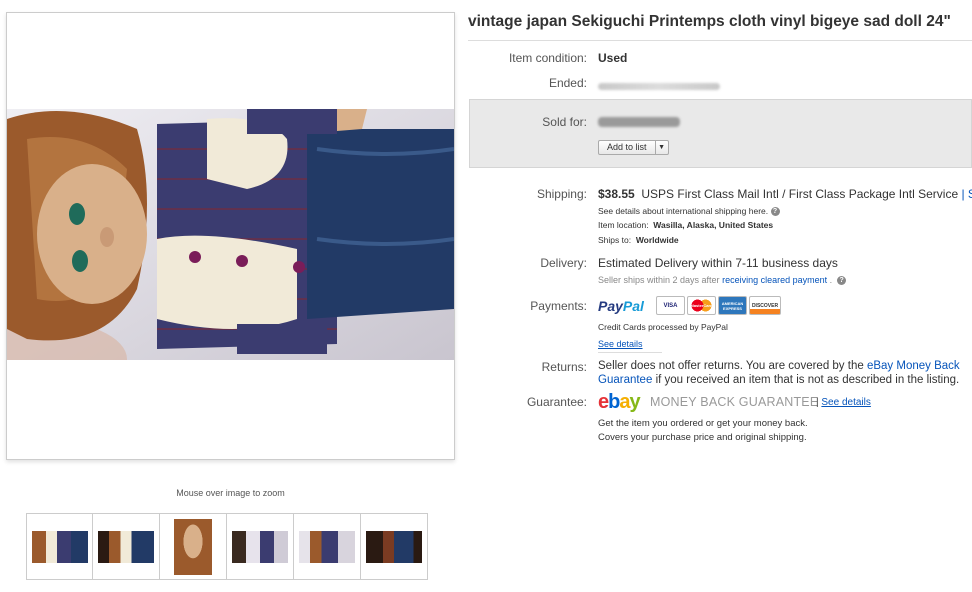  I want to click on item-location-label: Item location:, so click(623, 225).